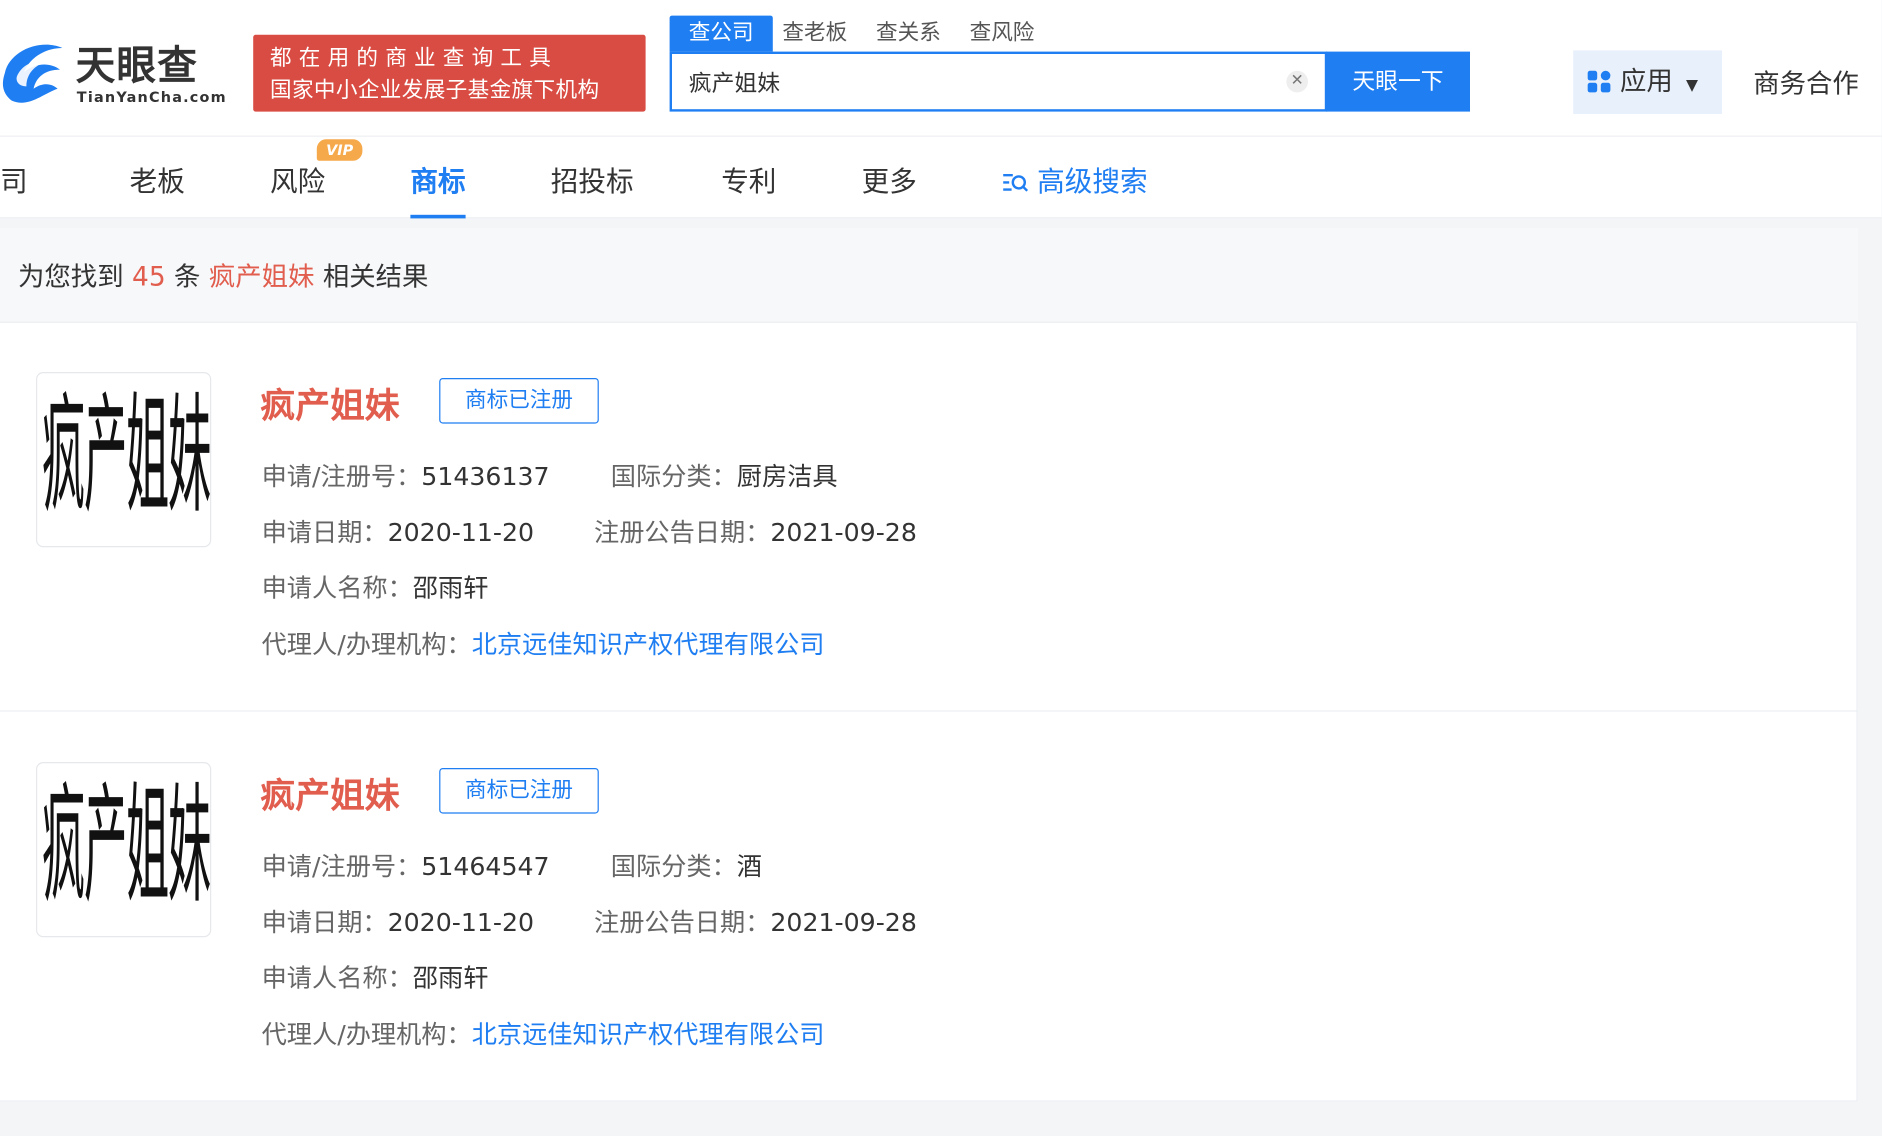 This screenshot has height=1136, width=1882. What do you see at coordinates (157, 188) in the screenshot?
I see `nav-item-boss: 老板` at bounding box center [157, 188].